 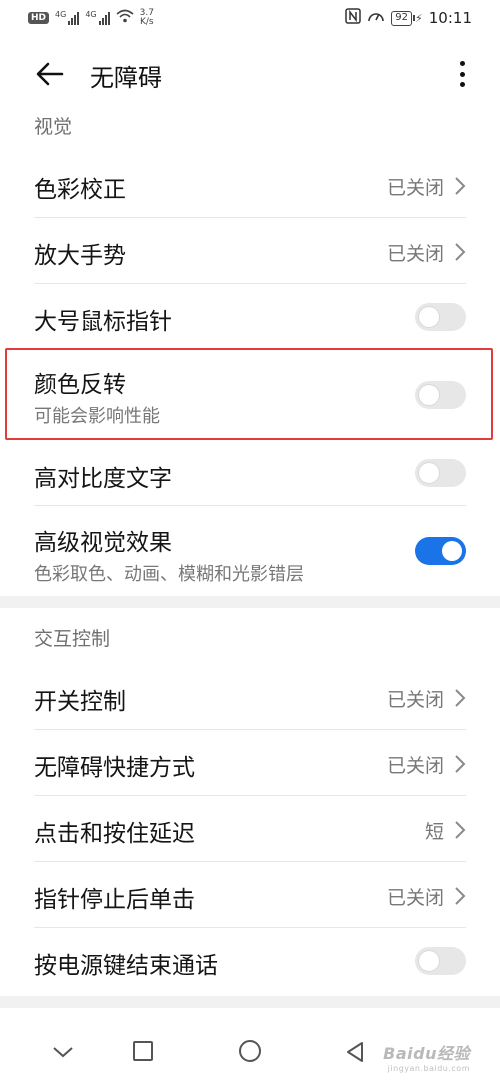 What do you see at coordinates (250, 763) in the screenshot?
I see `row-accessibility-shortcut: 无障碍快捷方式 已关闭` at bounding box center [250, 763].